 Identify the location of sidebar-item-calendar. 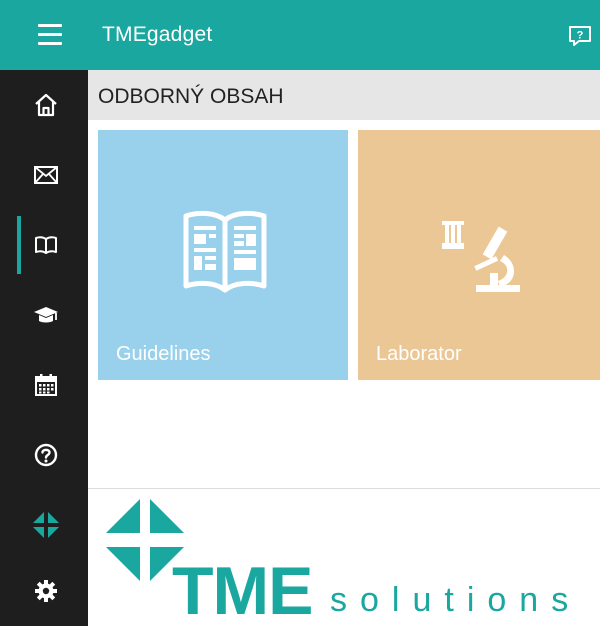
(44, 385).